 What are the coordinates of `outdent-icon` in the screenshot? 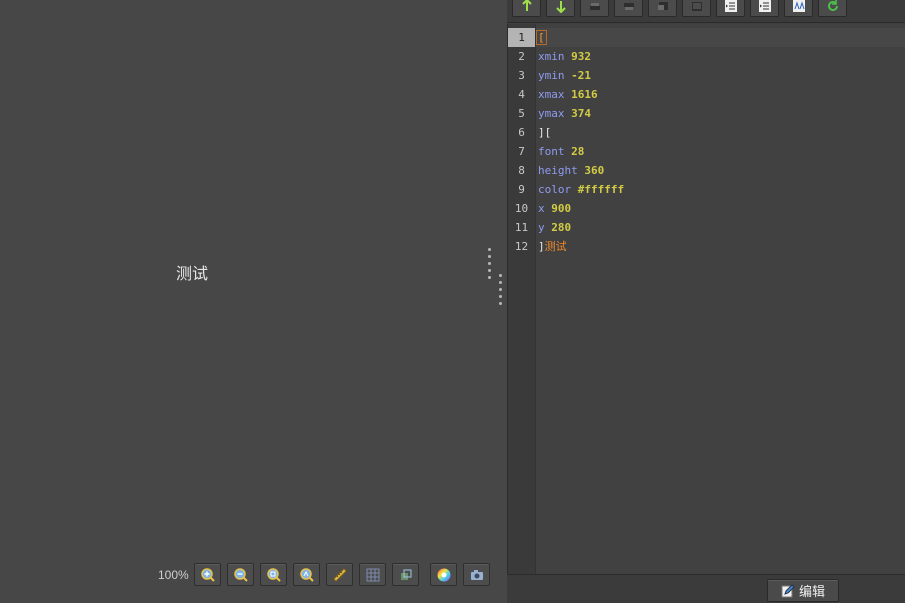 It's located at (730, 6).